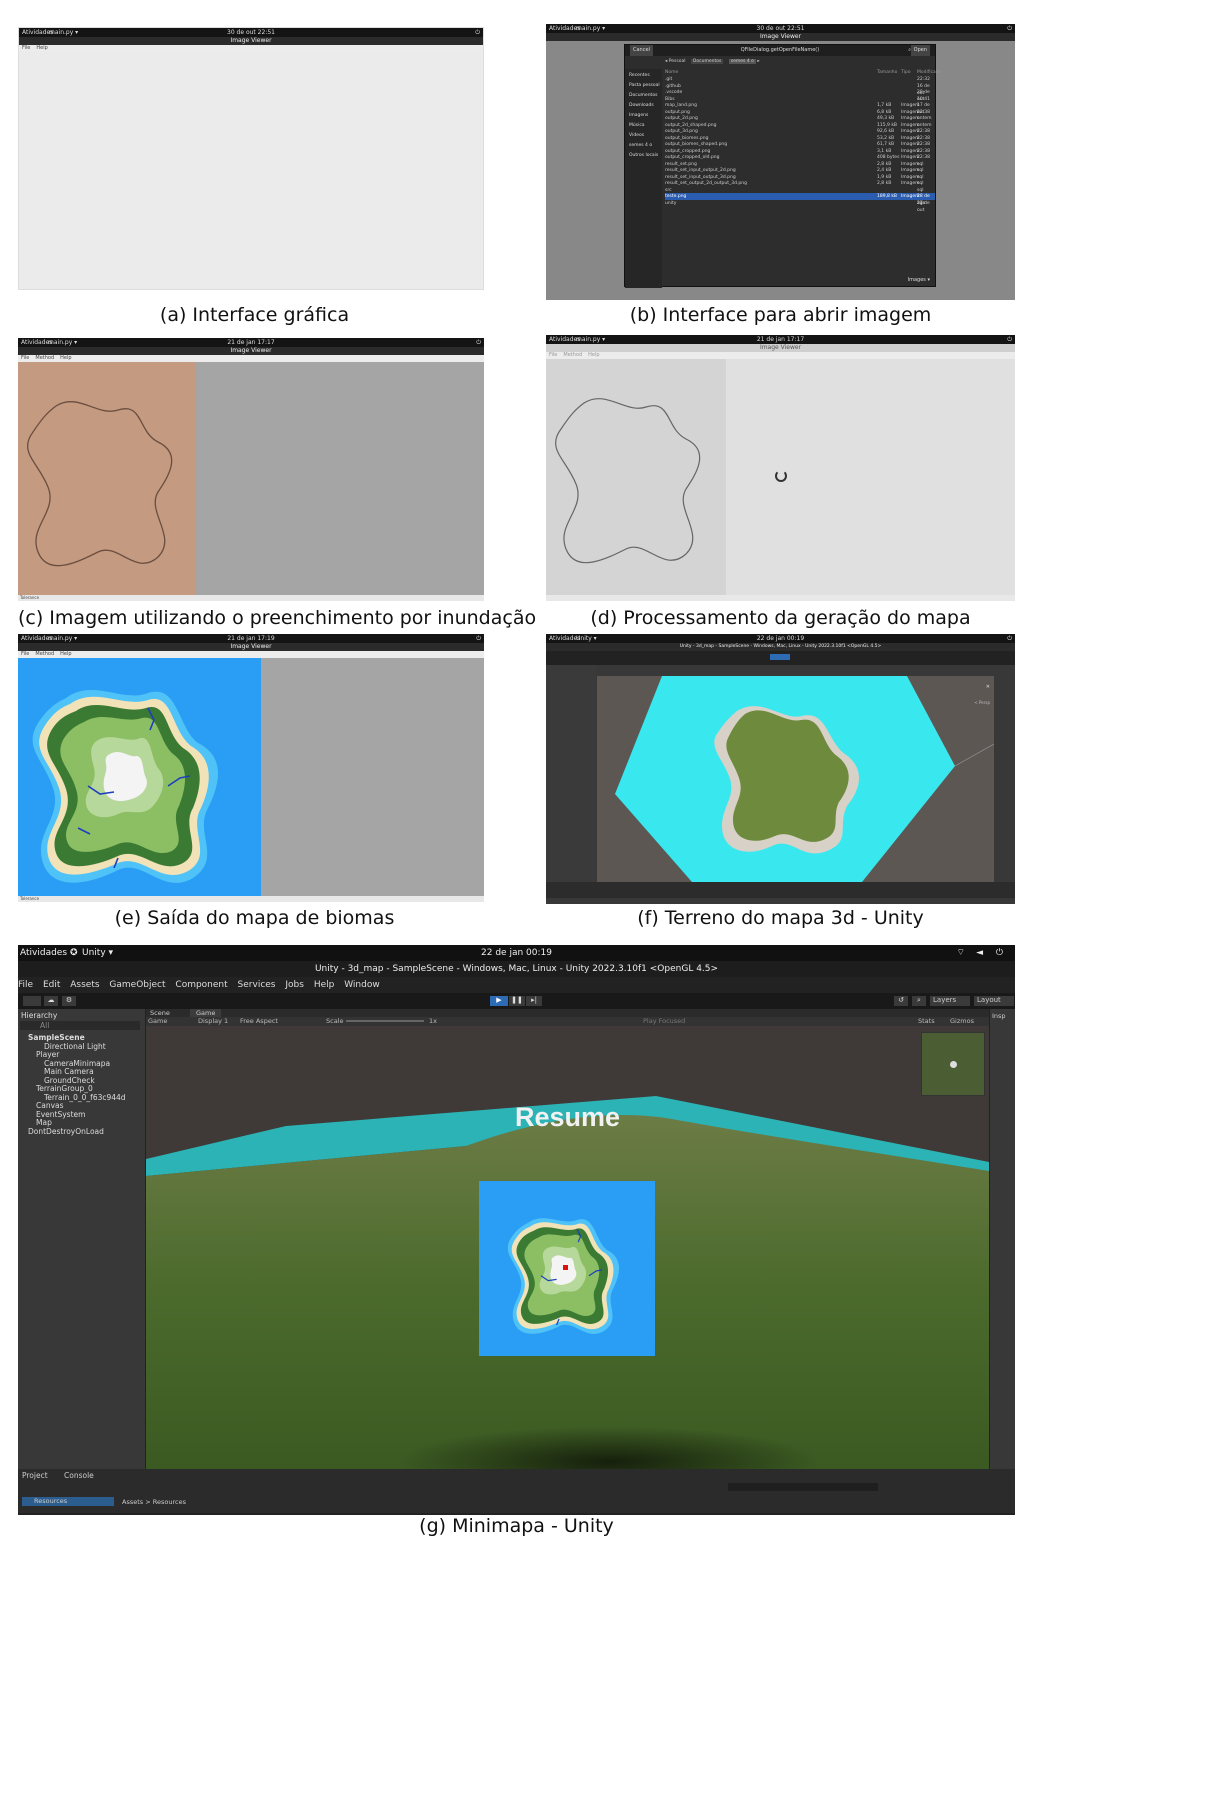  Describe the element at coordinates (641, 105) in the screenshot. I see `sidebar-item: Downloads` at that location.